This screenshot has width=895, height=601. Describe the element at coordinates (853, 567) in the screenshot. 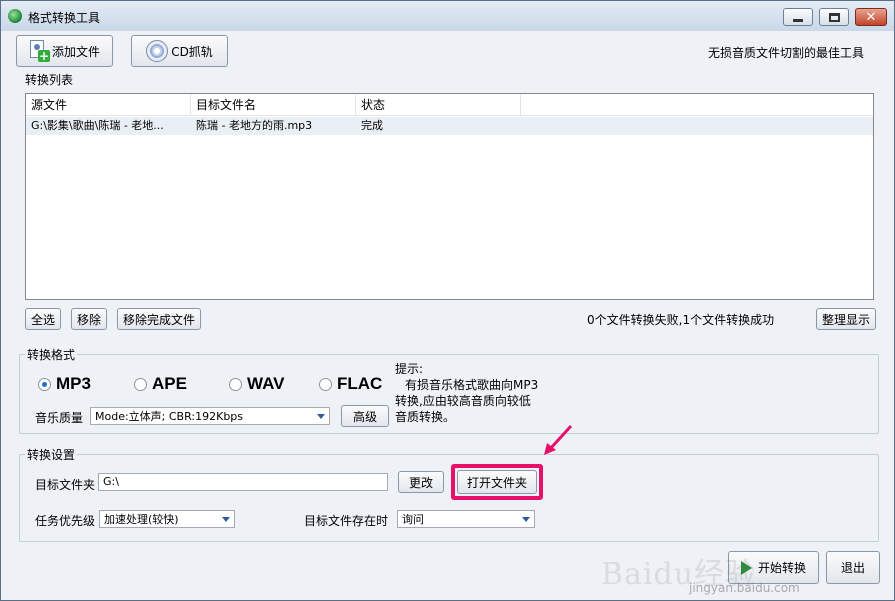

I see `exit-button: 退出` at that location.